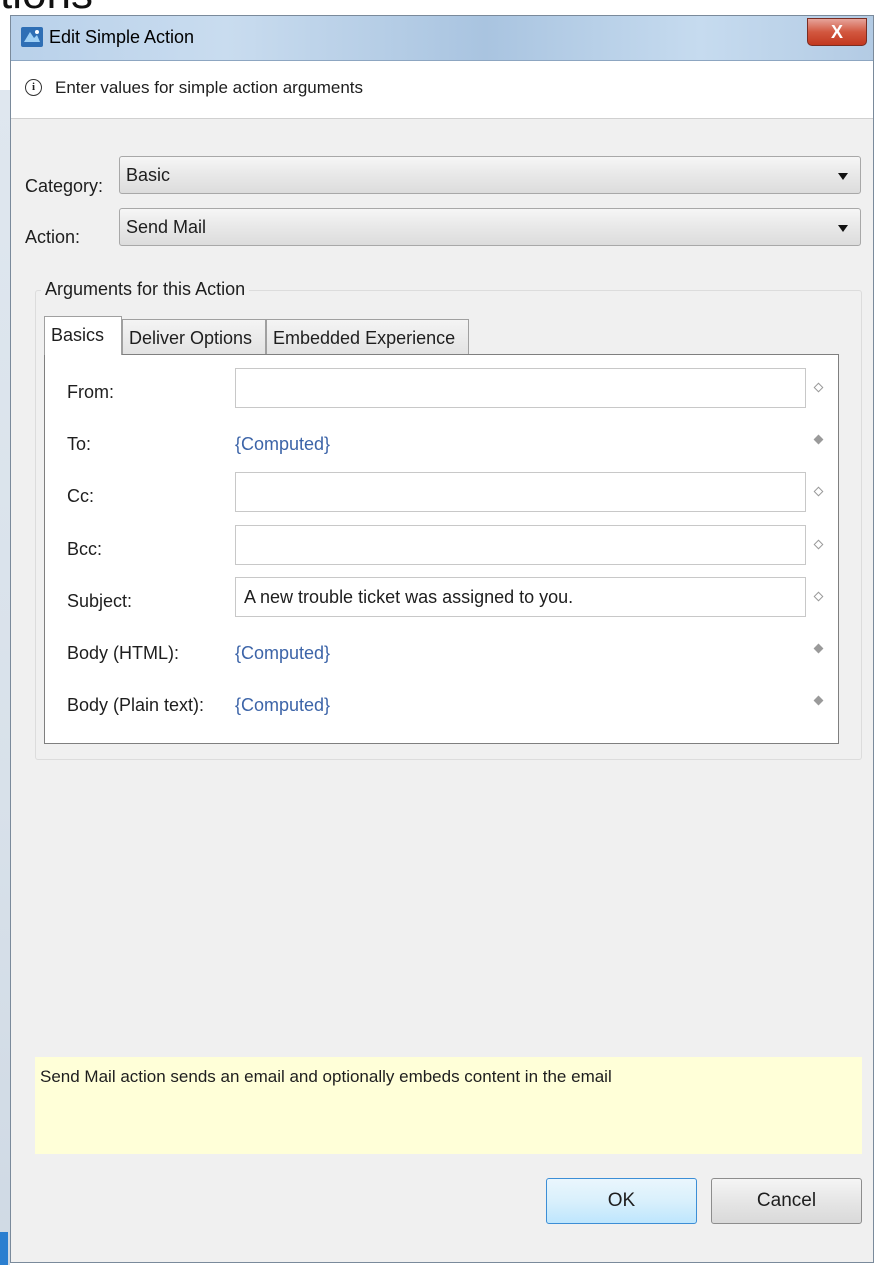 This screenshot has width=874, height=1265. Describe the element at coordinates (520, 388) in the screenshot. I see `from-field` at that location.